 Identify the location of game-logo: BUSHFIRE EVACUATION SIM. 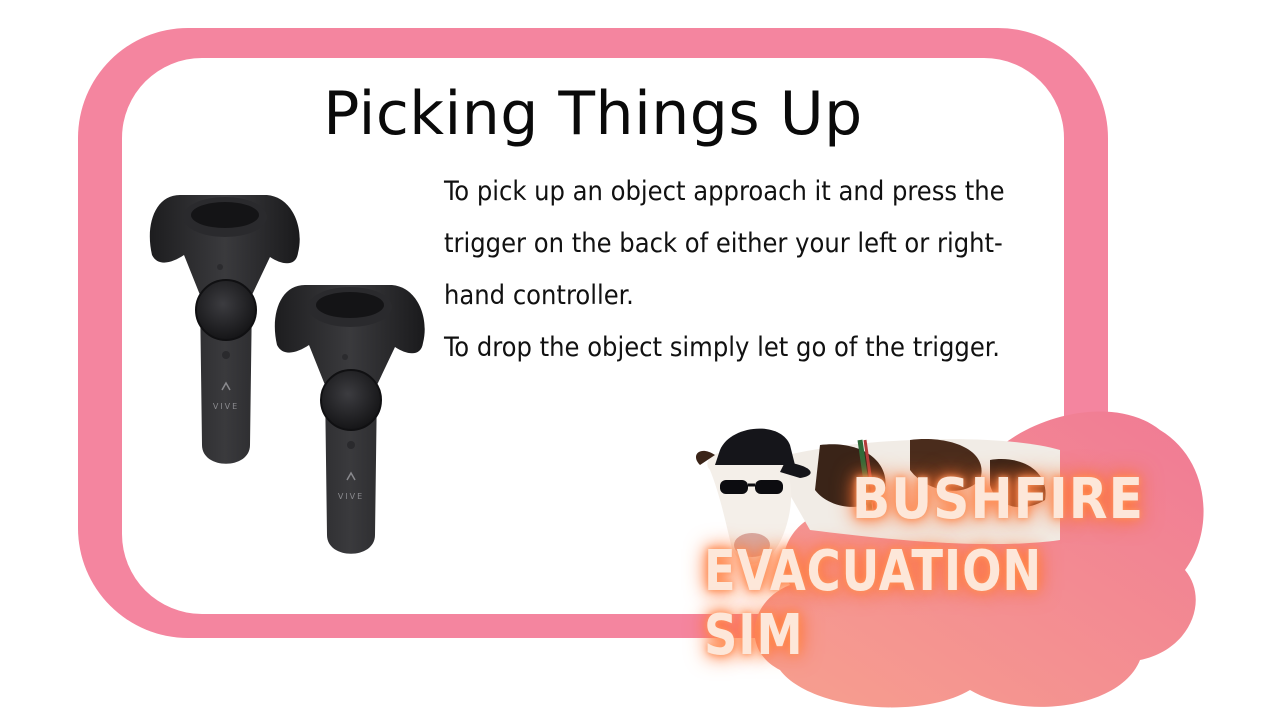
(925, 567).